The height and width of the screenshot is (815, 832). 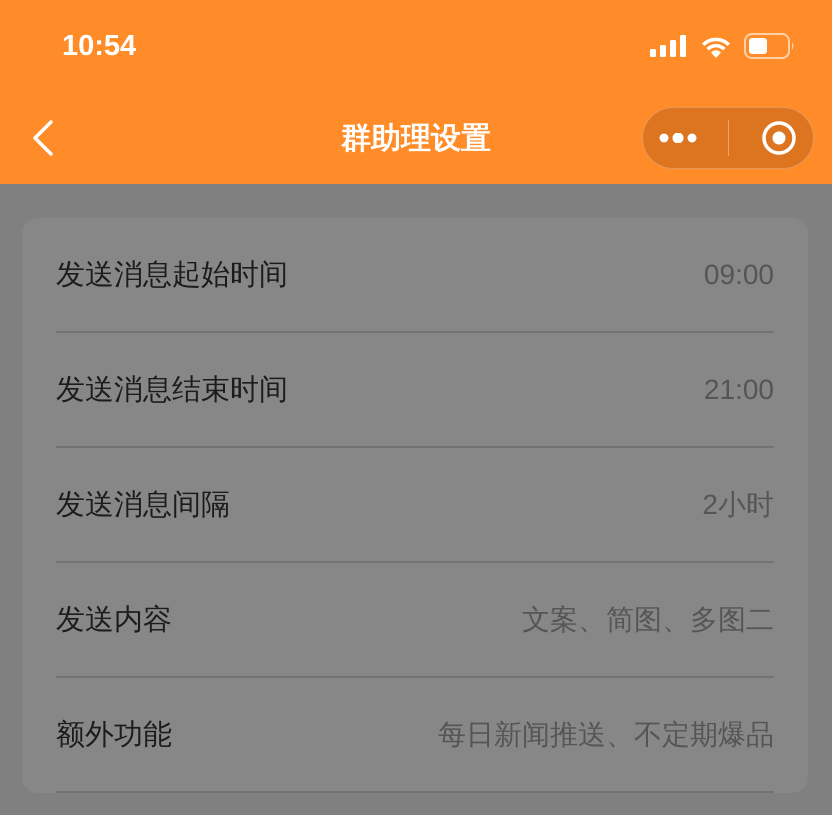 I want to click on page-title: 群助理设置, so click(x=416, y=139).